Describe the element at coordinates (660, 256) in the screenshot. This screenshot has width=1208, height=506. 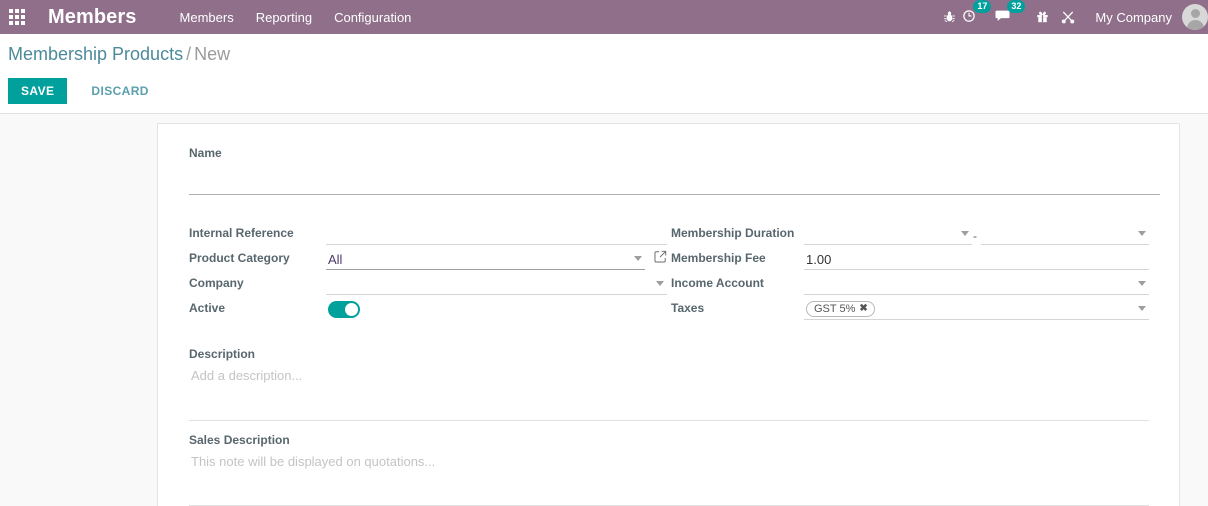
I see `internal-link-icon` at that location.